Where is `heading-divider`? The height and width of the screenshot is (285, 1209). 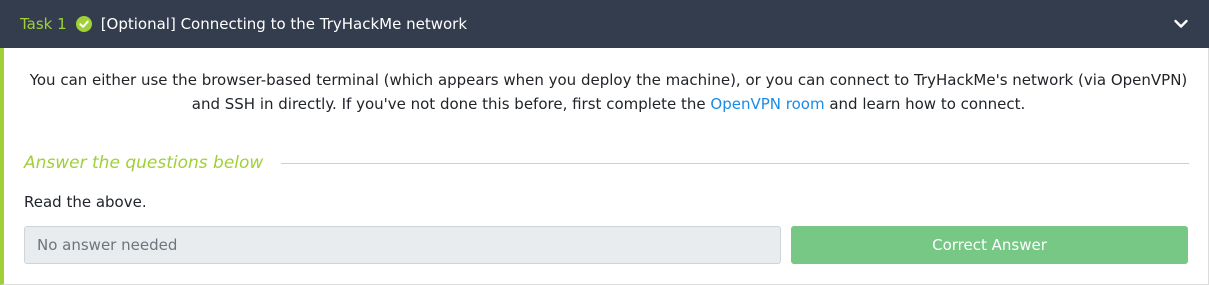 heading-divider is located at coordinates (735, 163).